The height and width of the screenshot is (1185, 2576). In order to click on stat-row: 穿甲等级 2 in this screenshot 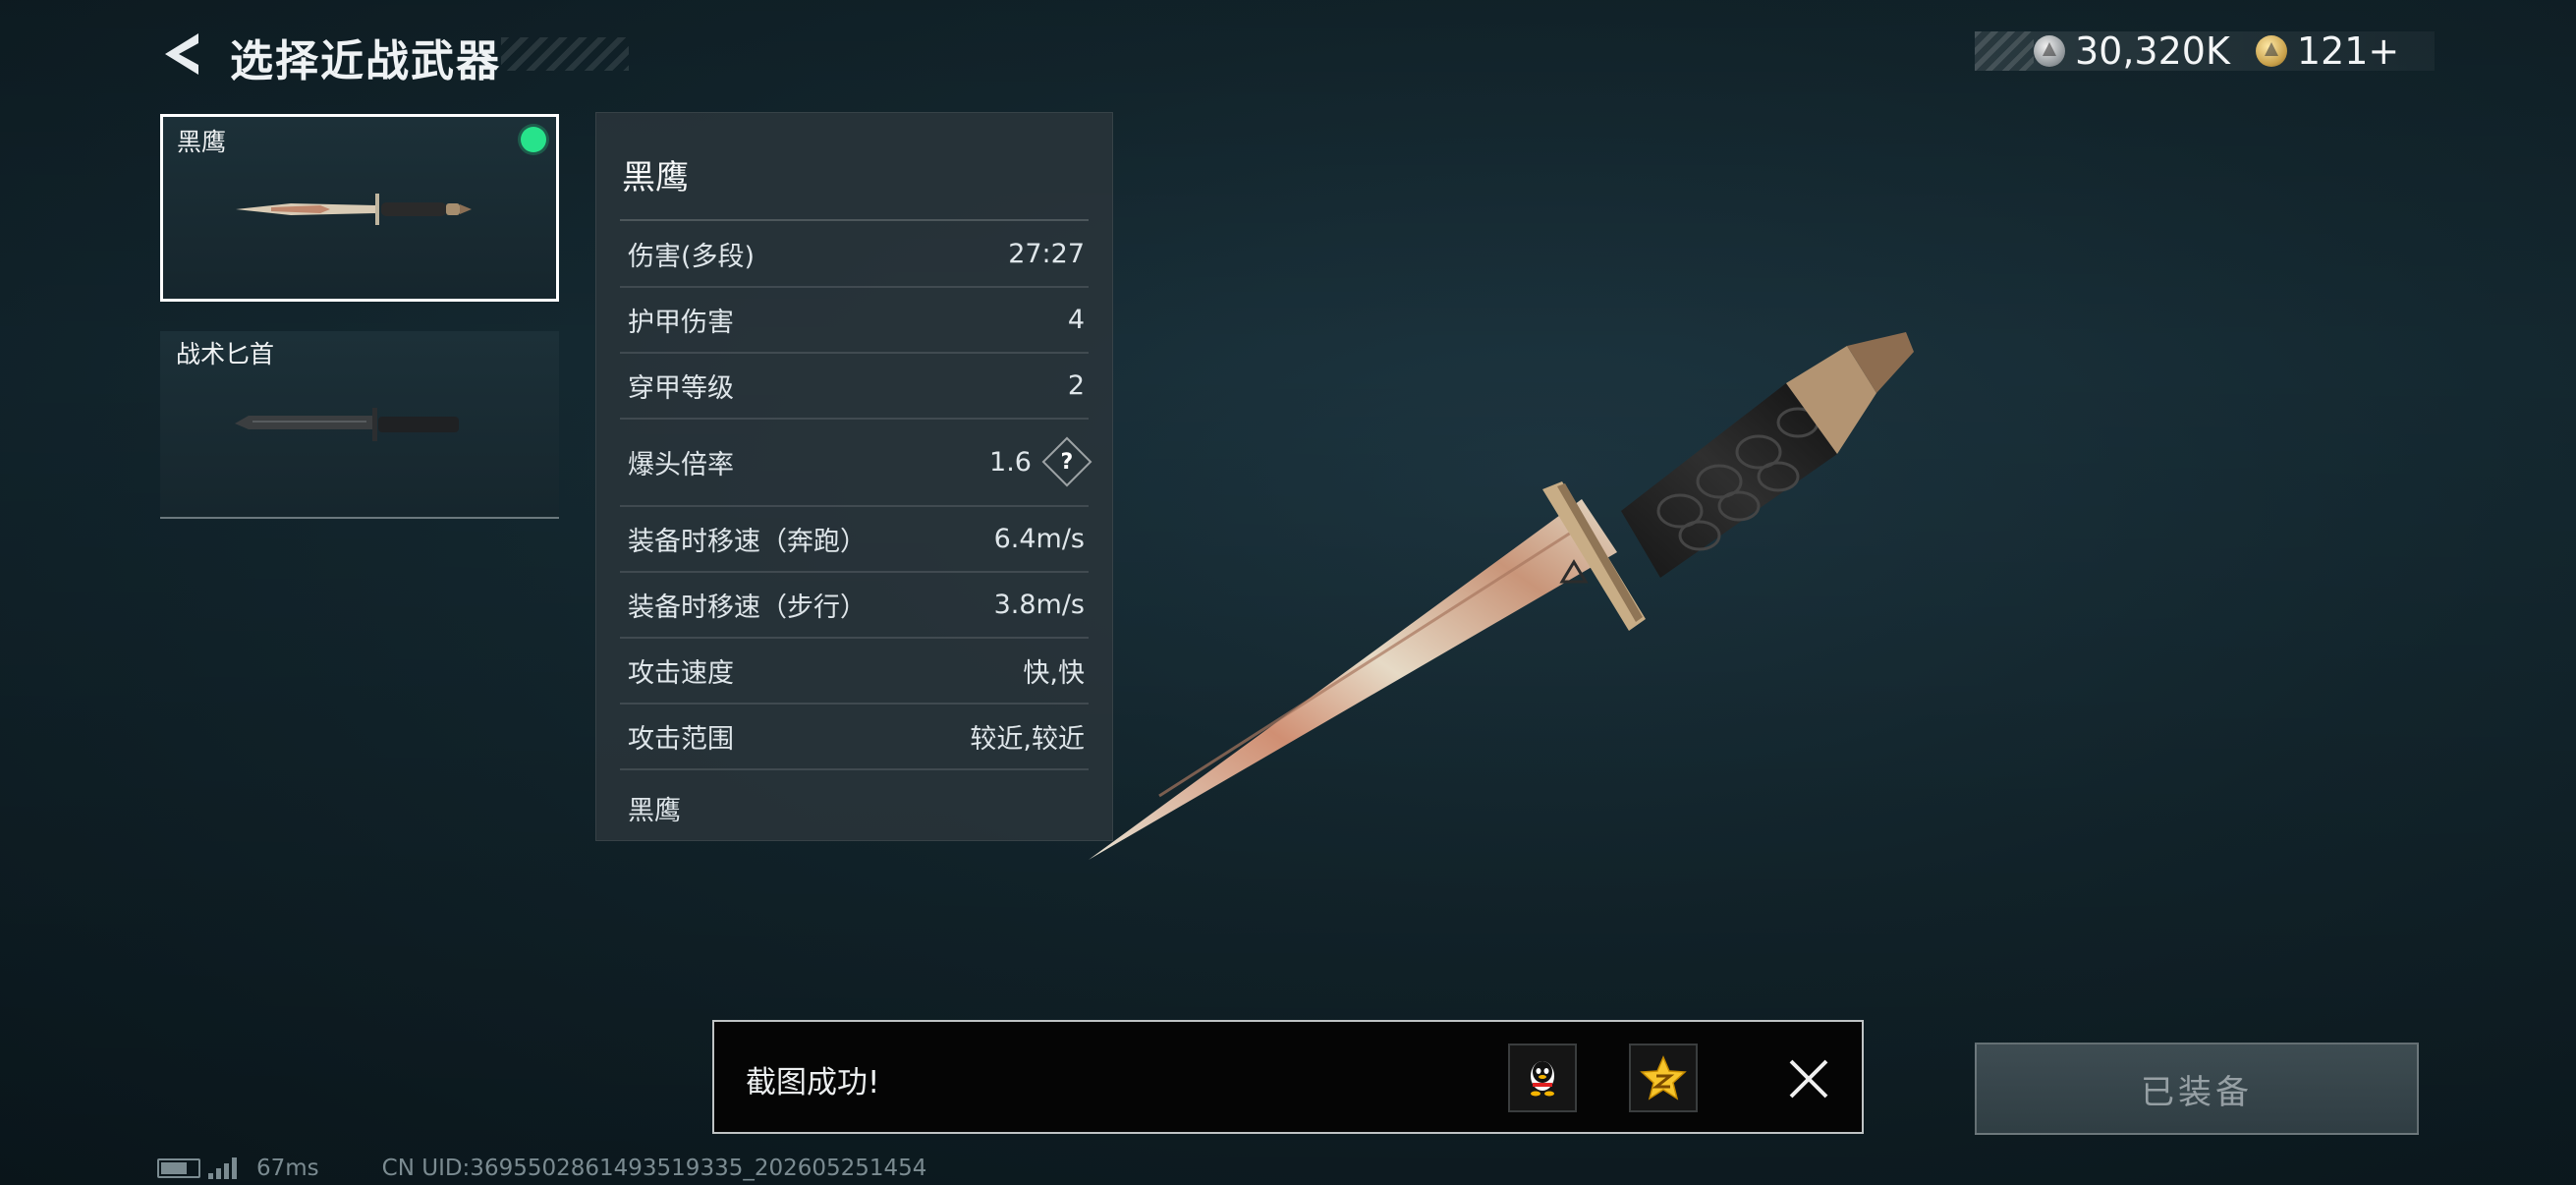, I will do `click(854, 386)`.